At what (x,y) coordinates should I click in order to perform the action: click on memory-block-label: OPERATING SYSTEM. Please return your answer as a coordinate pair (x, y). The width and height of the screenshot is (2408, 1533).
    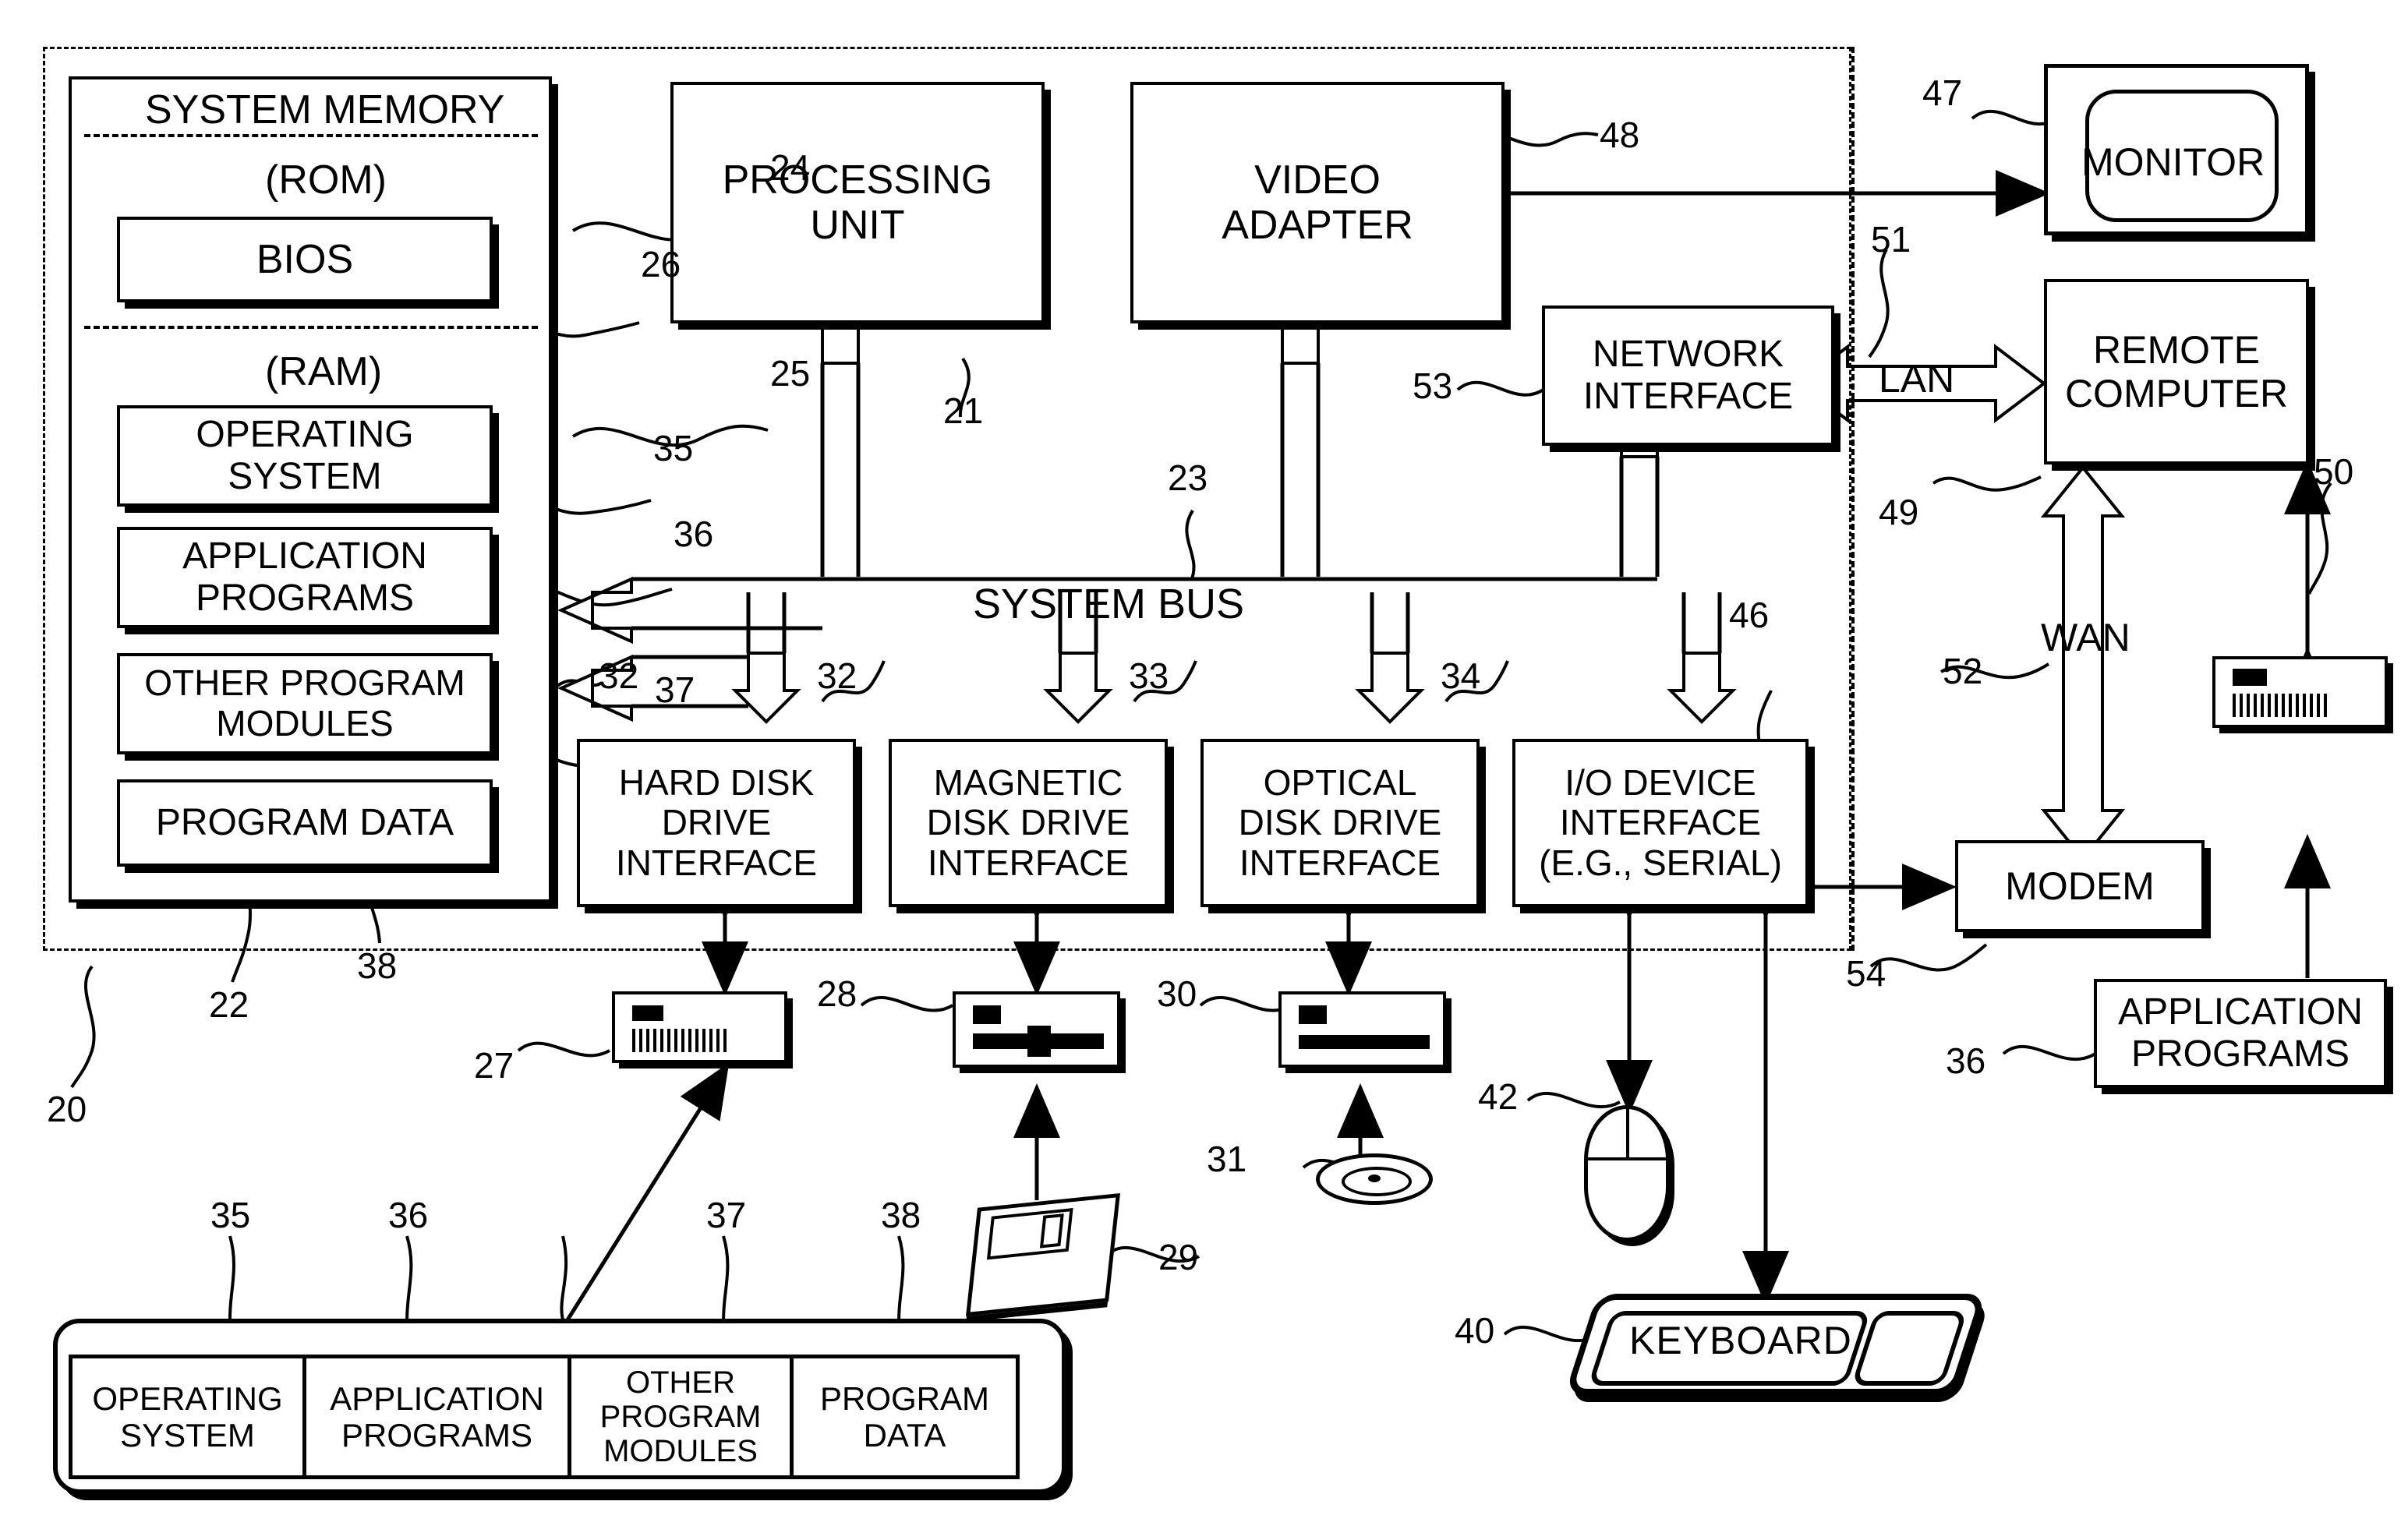
    Looking at the image, I should click on (305, 456).